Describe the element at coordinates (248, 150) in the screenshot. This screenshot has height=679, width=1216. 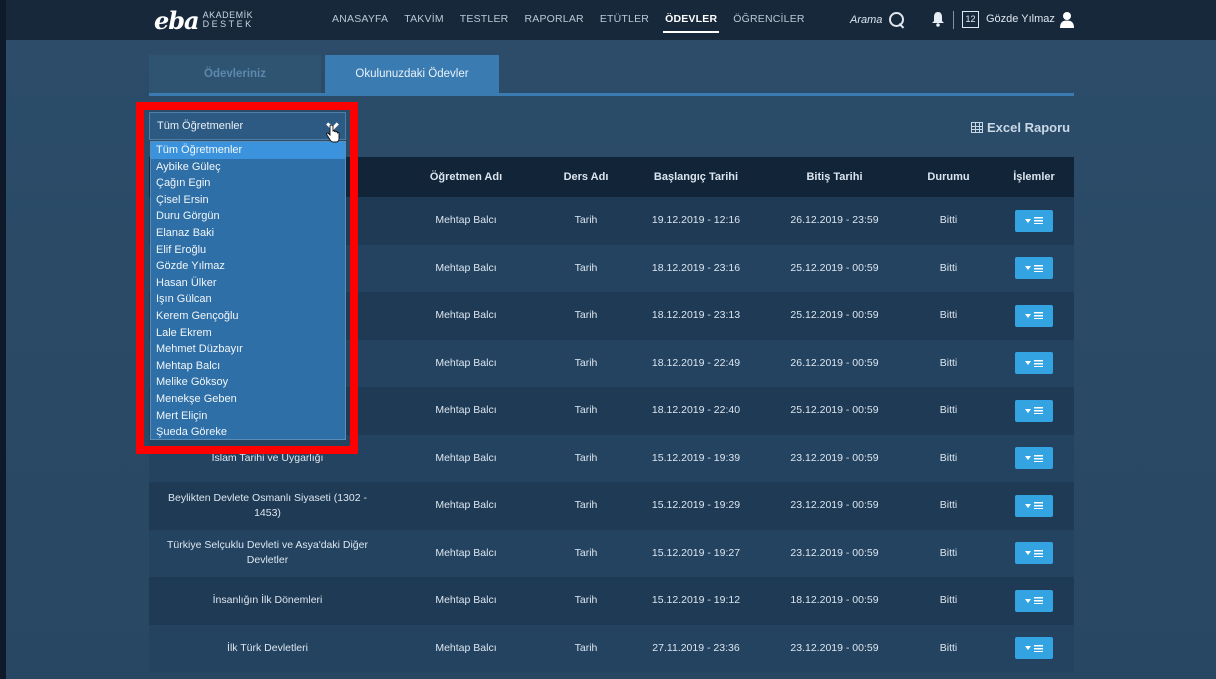
I see `teacher-option: Tüm Öğretmenler` at that location.